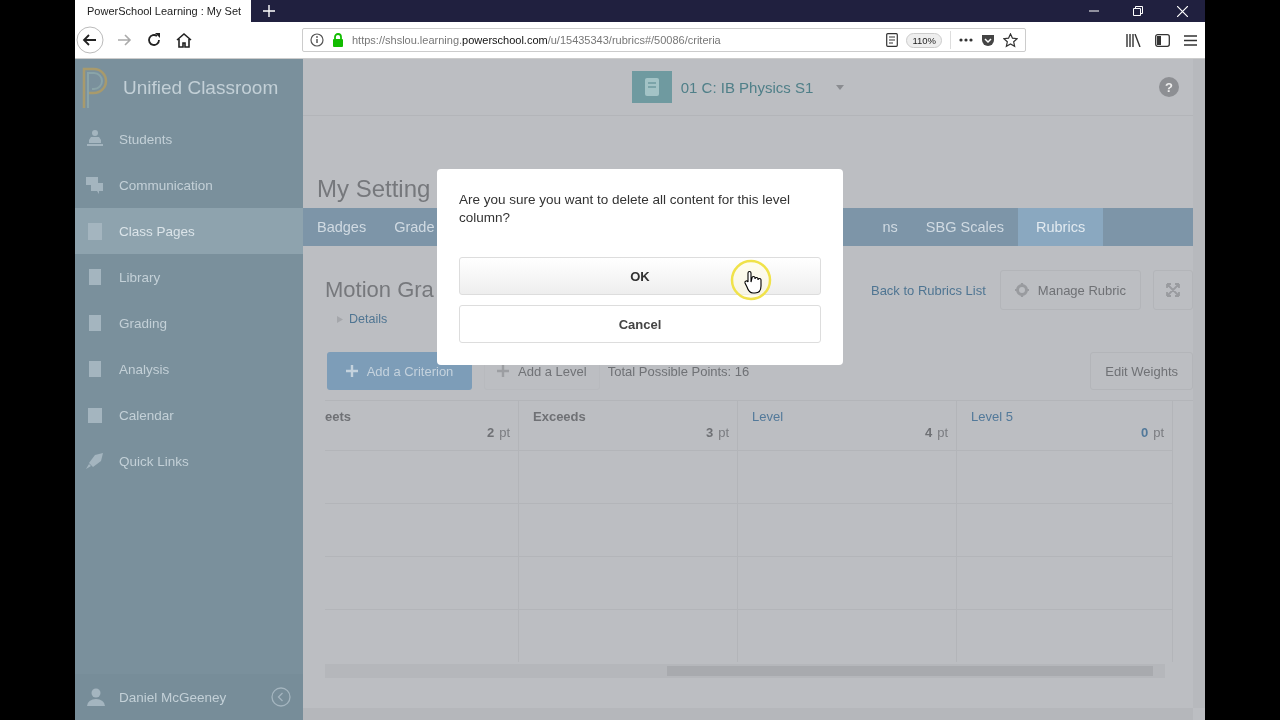 Image resolution: width=1280 pixels, height=720 pixels. I want to click on tab-title: PowerSchool Learning : My Set, so click(164, 11).